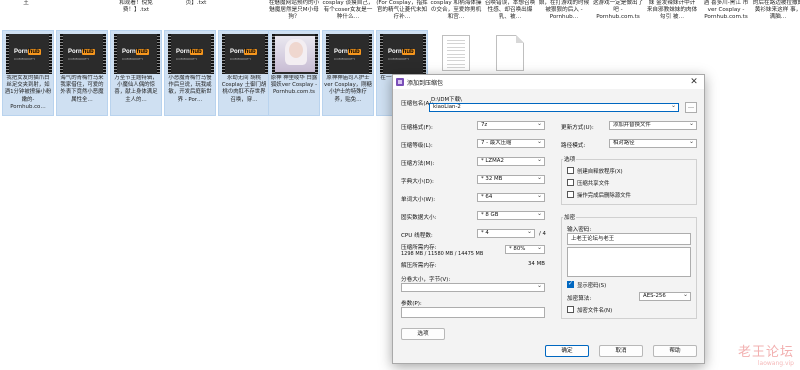 This screenshot has width=800, height=370. Describe the element at coordinates (604, 196) in the screenshot. I see `delete-after-checkbox-label: 操作完成后删除源文件` at that location.